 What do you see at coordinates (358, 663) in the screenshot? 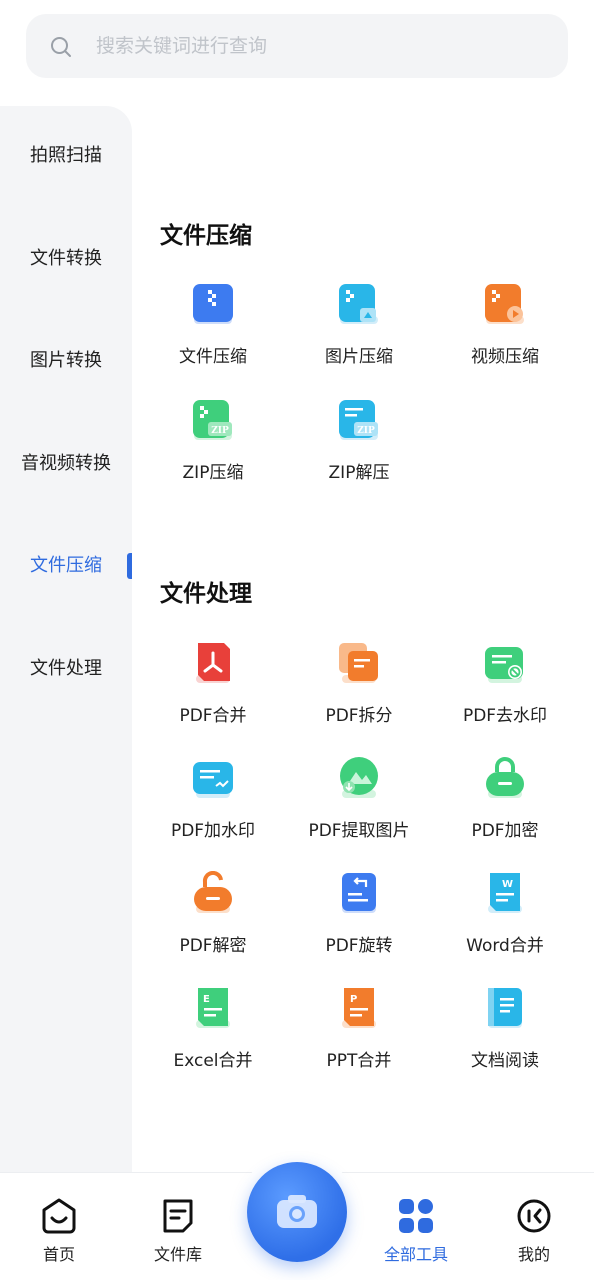
I see `pdf-split-icon` at bounding box center [358, 663].